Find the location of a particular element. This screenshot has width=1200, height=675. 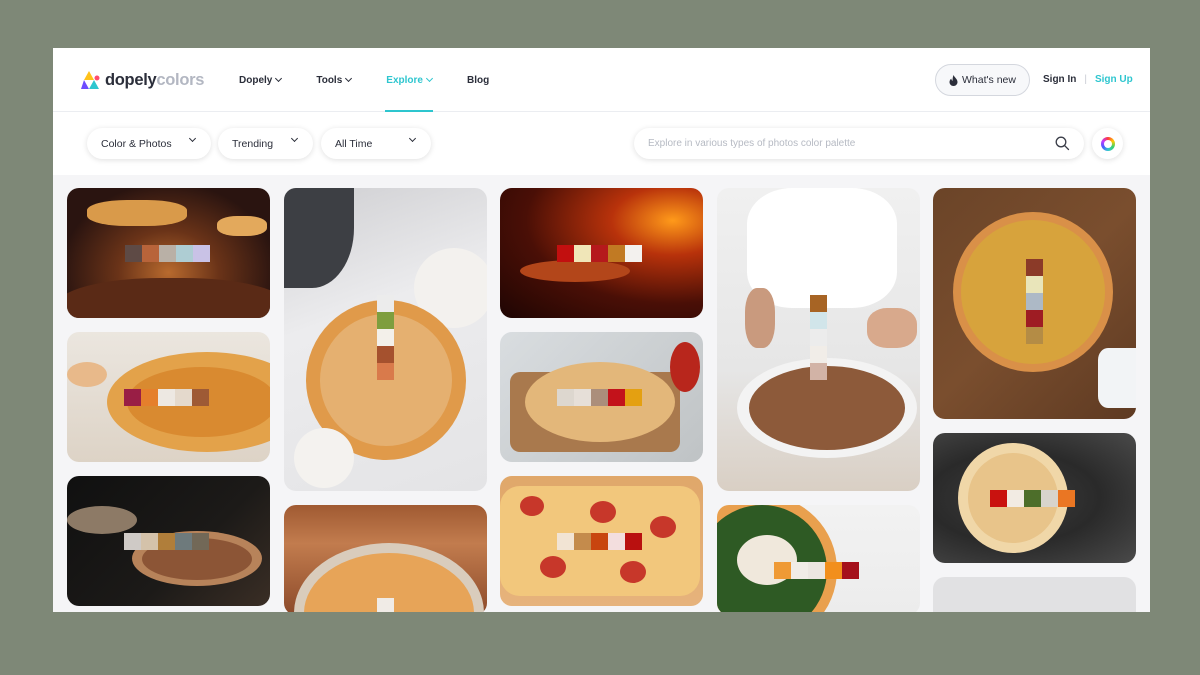

main-nav: Dopely Tools Explore Blog is located at coordinates (381, 80).